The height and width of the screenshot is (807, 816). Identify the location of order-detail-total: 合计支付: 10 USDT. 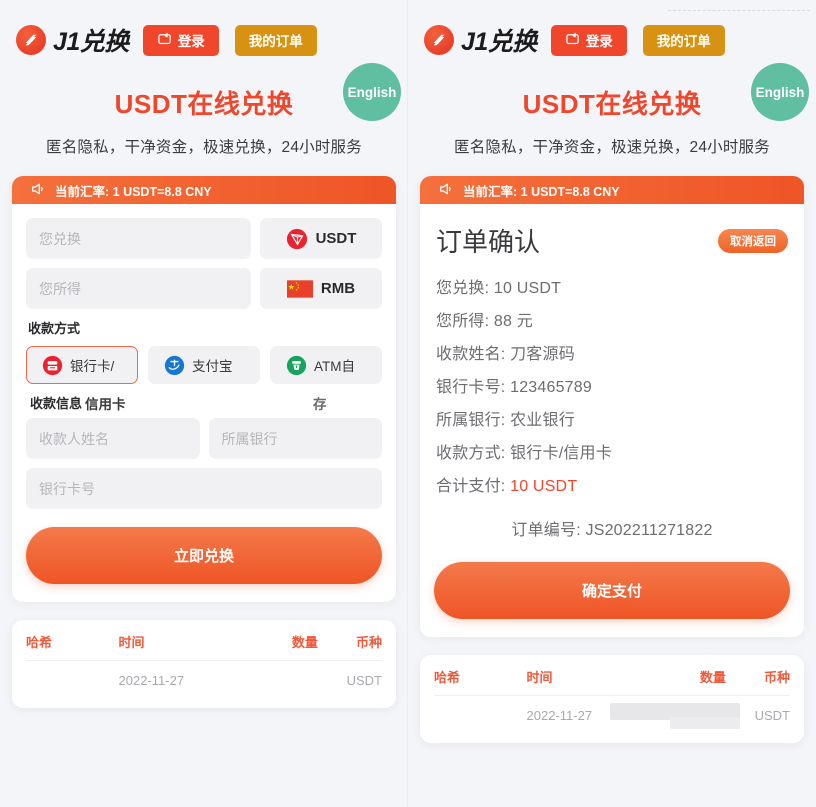
(612, 483).